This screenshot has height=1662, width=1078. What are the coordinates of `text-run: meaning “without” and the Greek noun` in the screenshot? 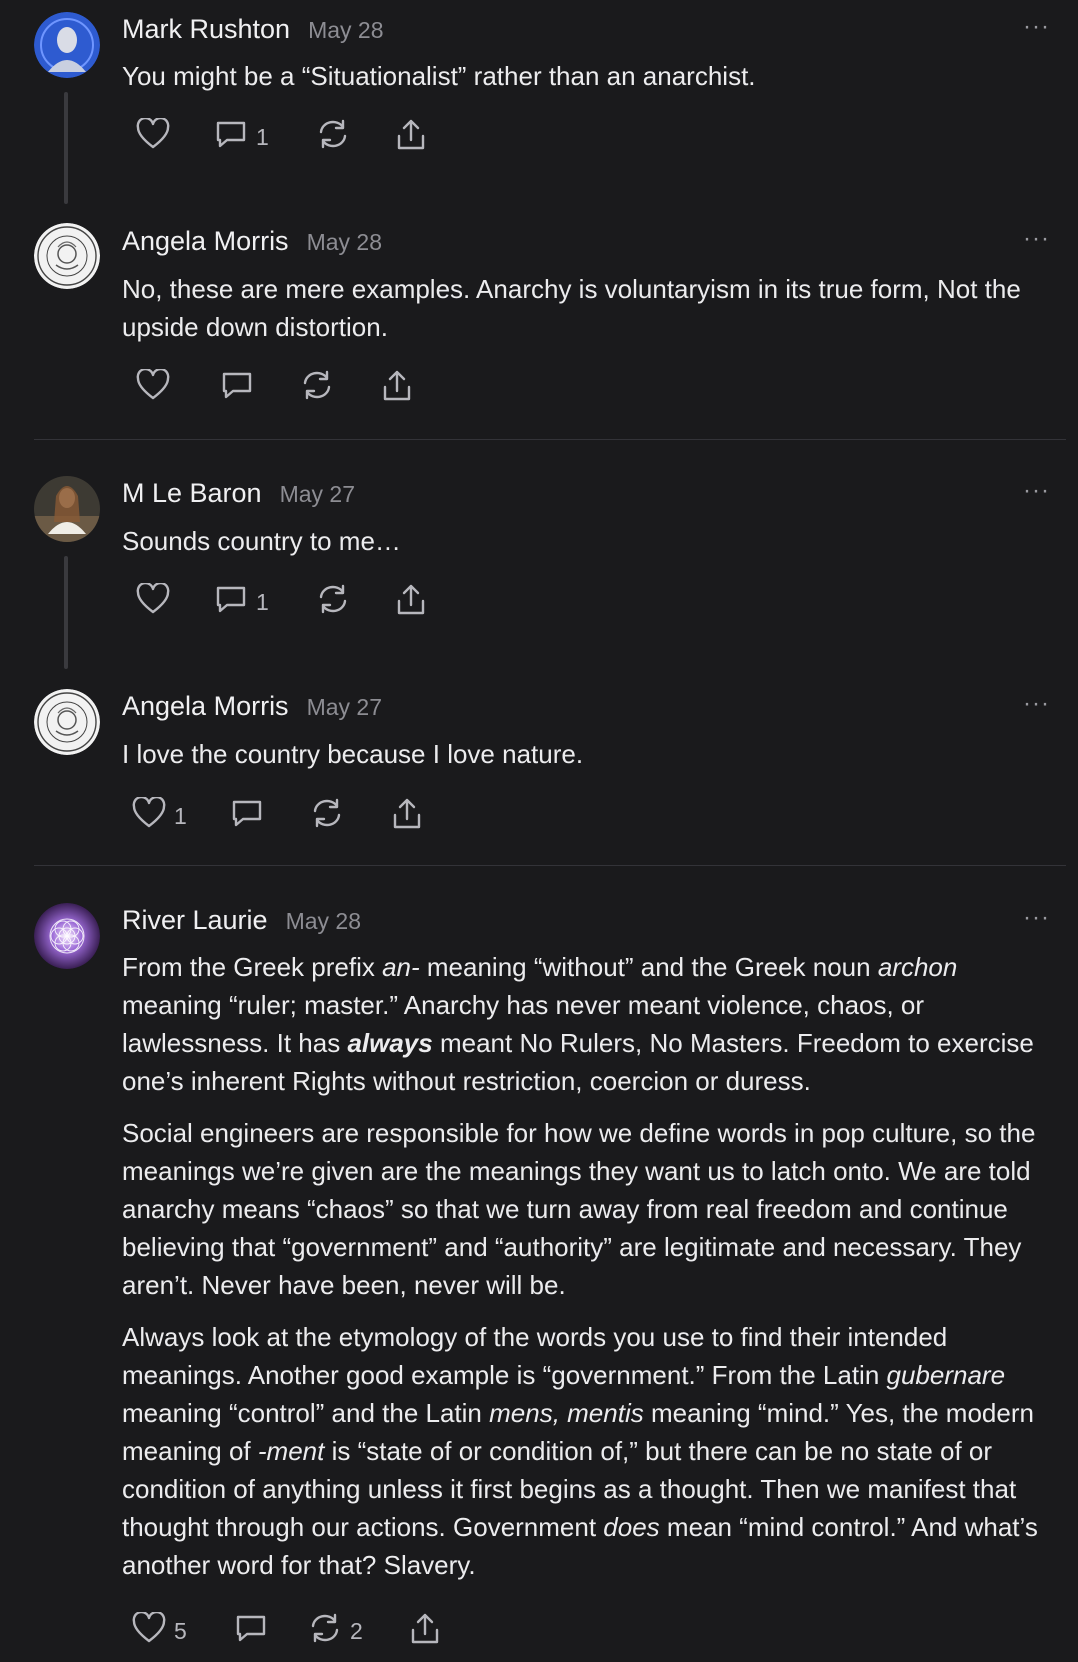 It's located at (648, 967).